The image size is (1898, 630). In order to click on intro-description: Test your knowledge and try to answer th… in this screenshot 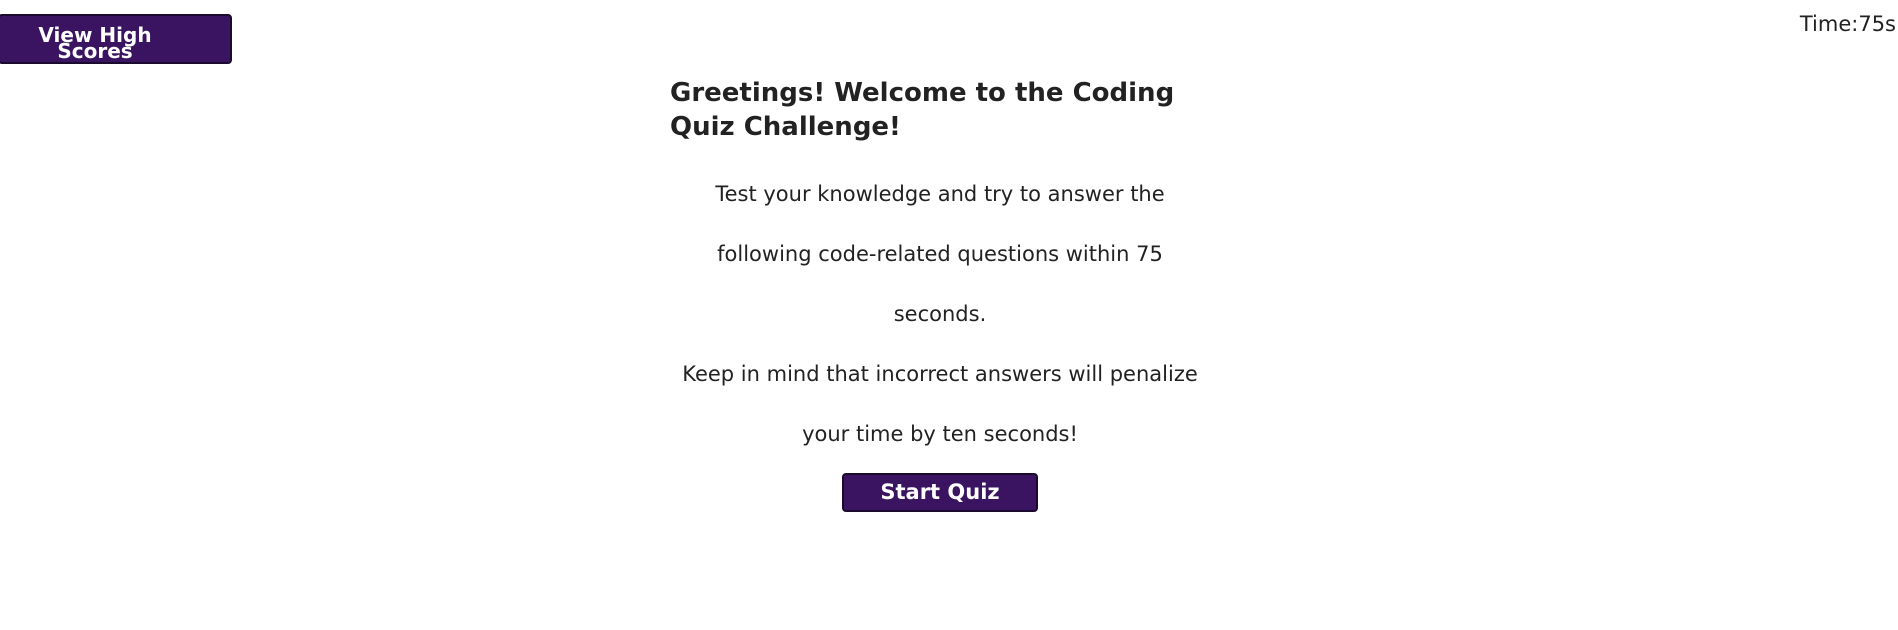, I will do `click(940, 314)`.